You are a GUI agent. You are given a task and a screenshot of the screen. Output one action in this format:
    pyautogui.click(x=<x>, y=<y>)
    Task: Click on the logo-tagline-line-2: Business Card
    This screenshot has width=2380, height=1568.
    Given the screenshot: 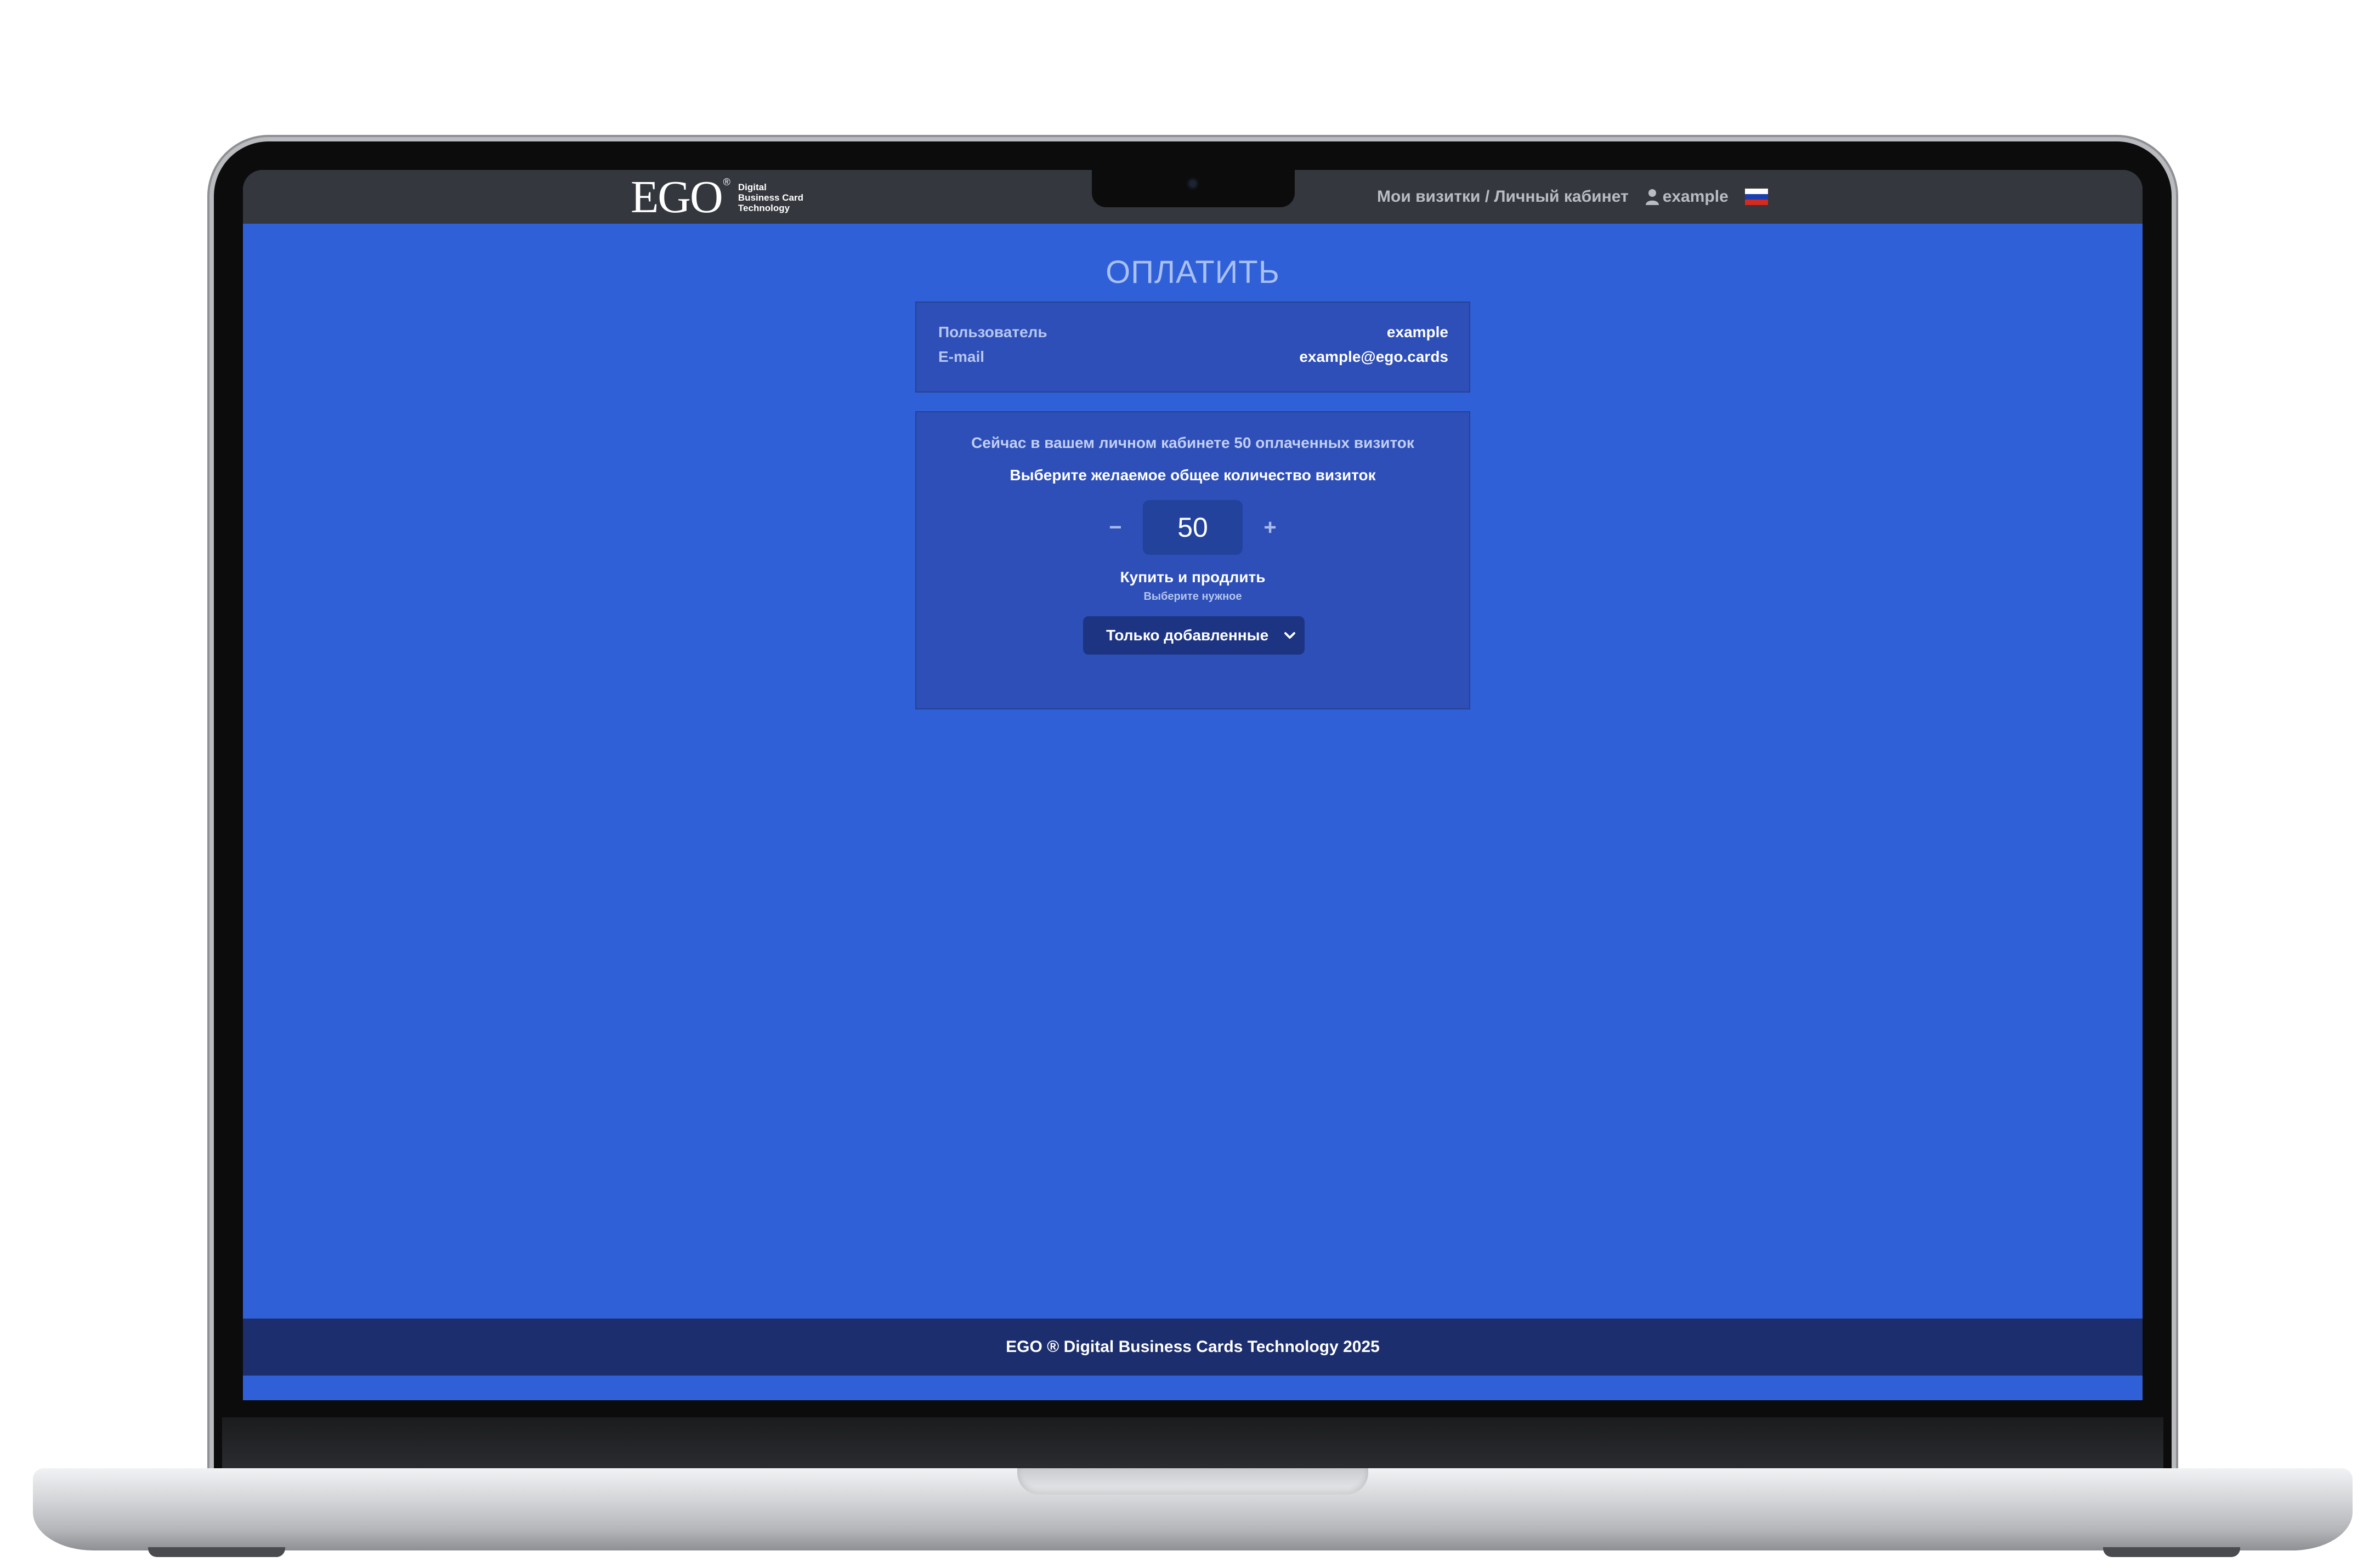 What is the action you would take?
    pyautogui.click(x=770, y=198)
    